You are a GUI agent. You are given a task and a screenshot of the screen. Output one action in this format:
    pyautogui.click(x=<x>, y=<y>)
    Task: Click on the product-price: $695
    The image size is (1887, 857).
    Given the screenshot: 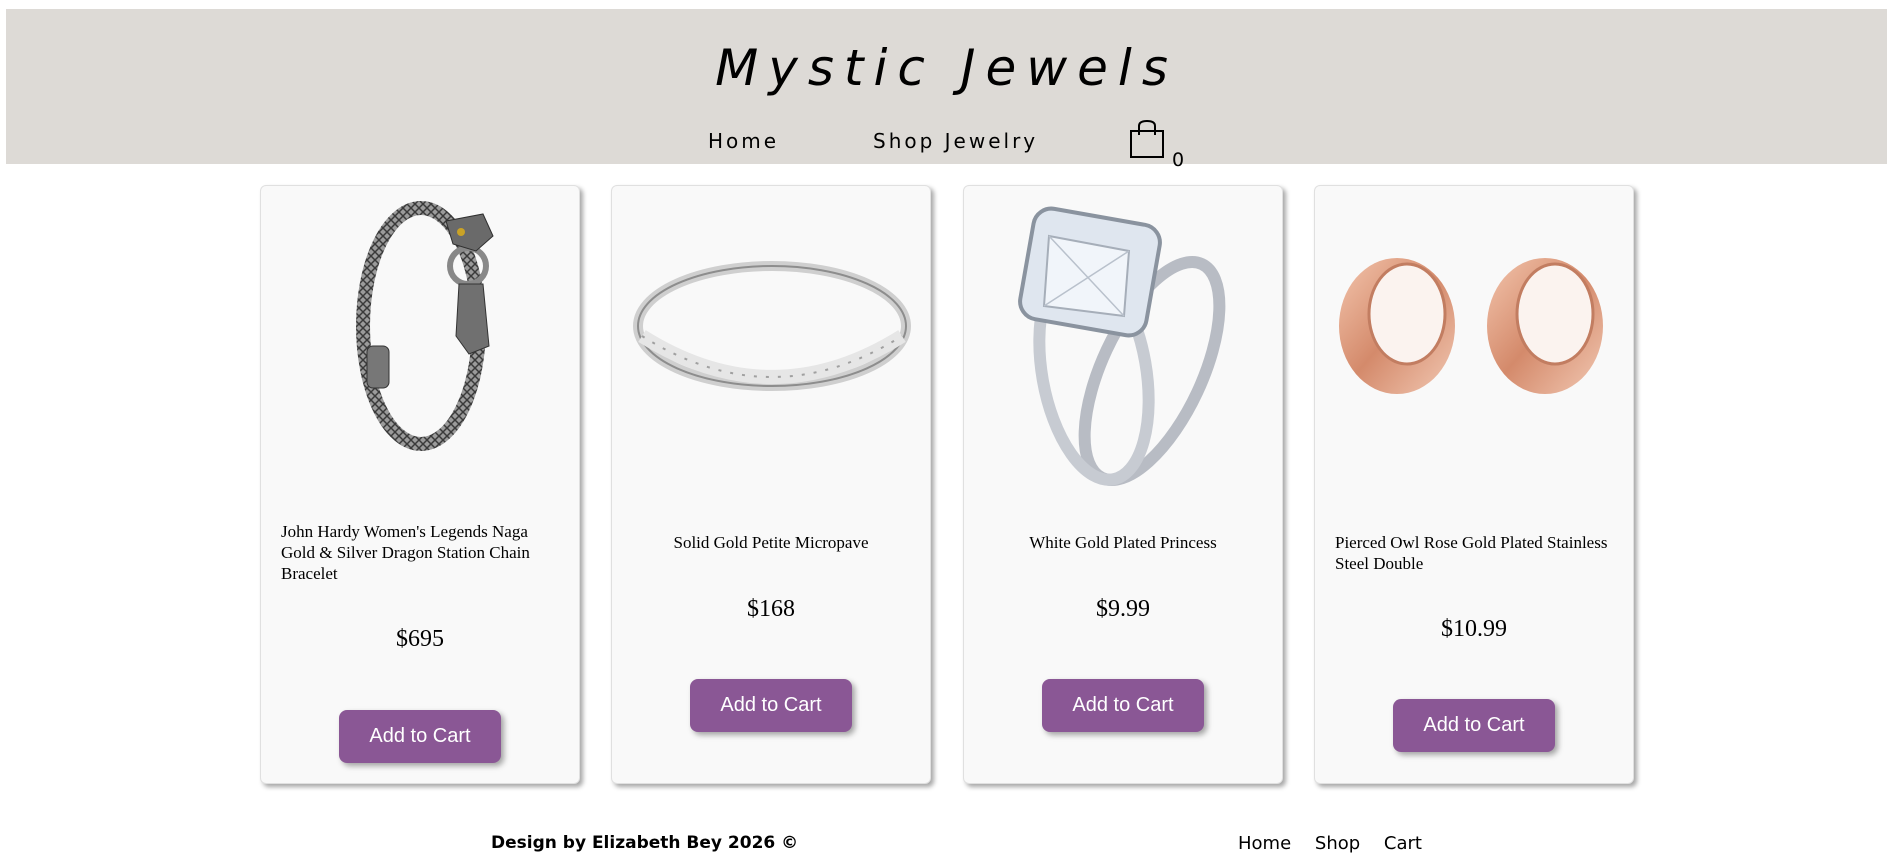 What is the action you would take?
    pyautogui.click(x=420, y=639)
    